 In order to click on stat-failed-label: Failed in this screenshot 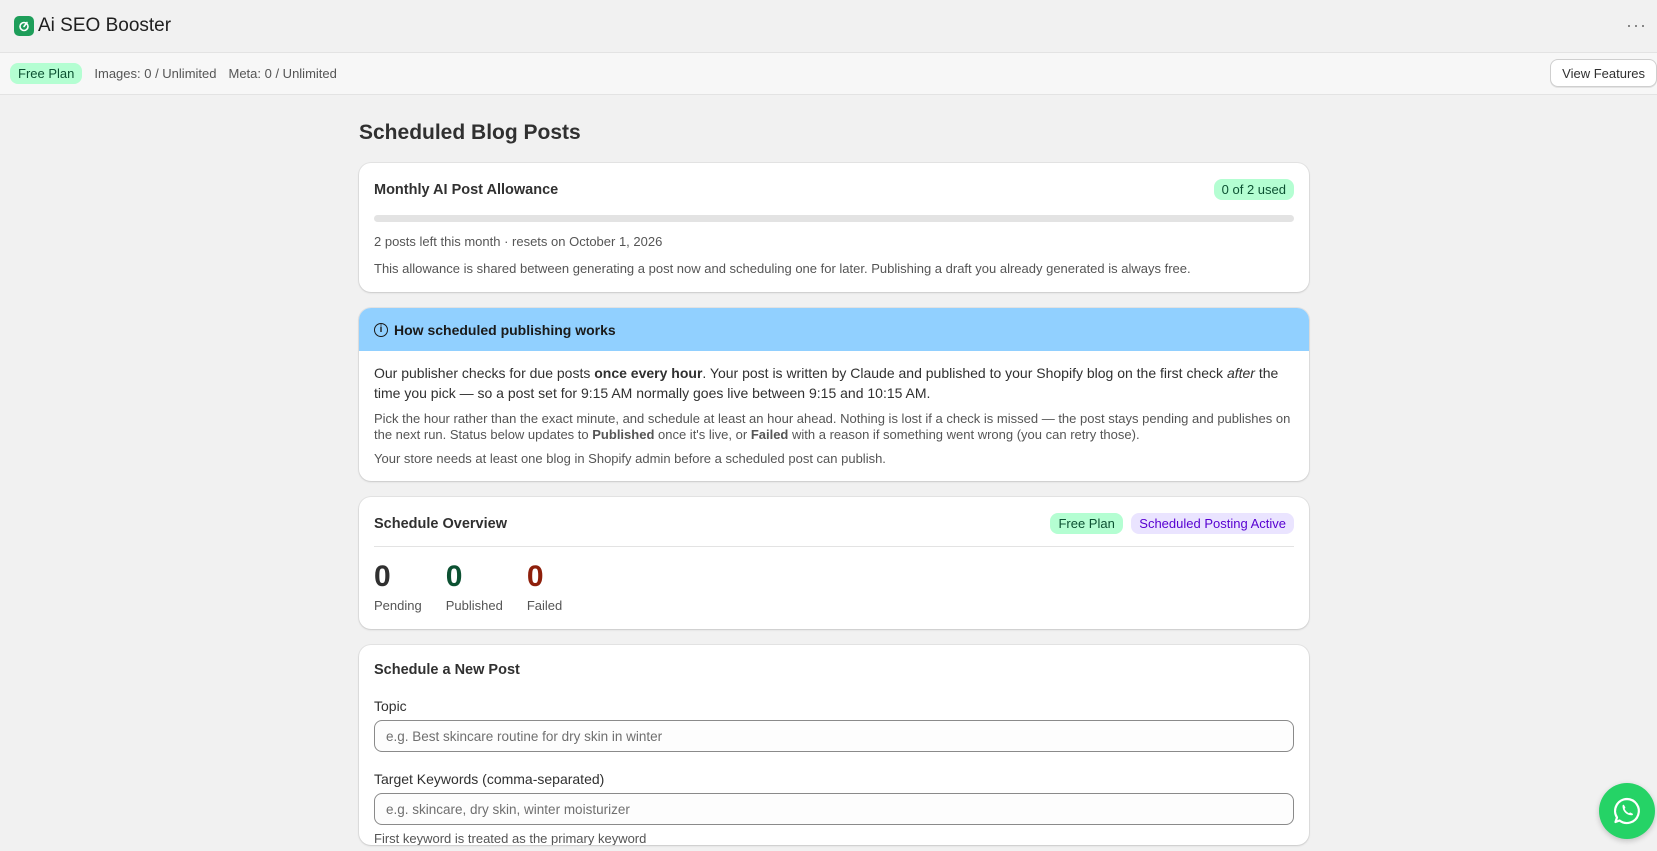, I will do `click(544, 605)`.